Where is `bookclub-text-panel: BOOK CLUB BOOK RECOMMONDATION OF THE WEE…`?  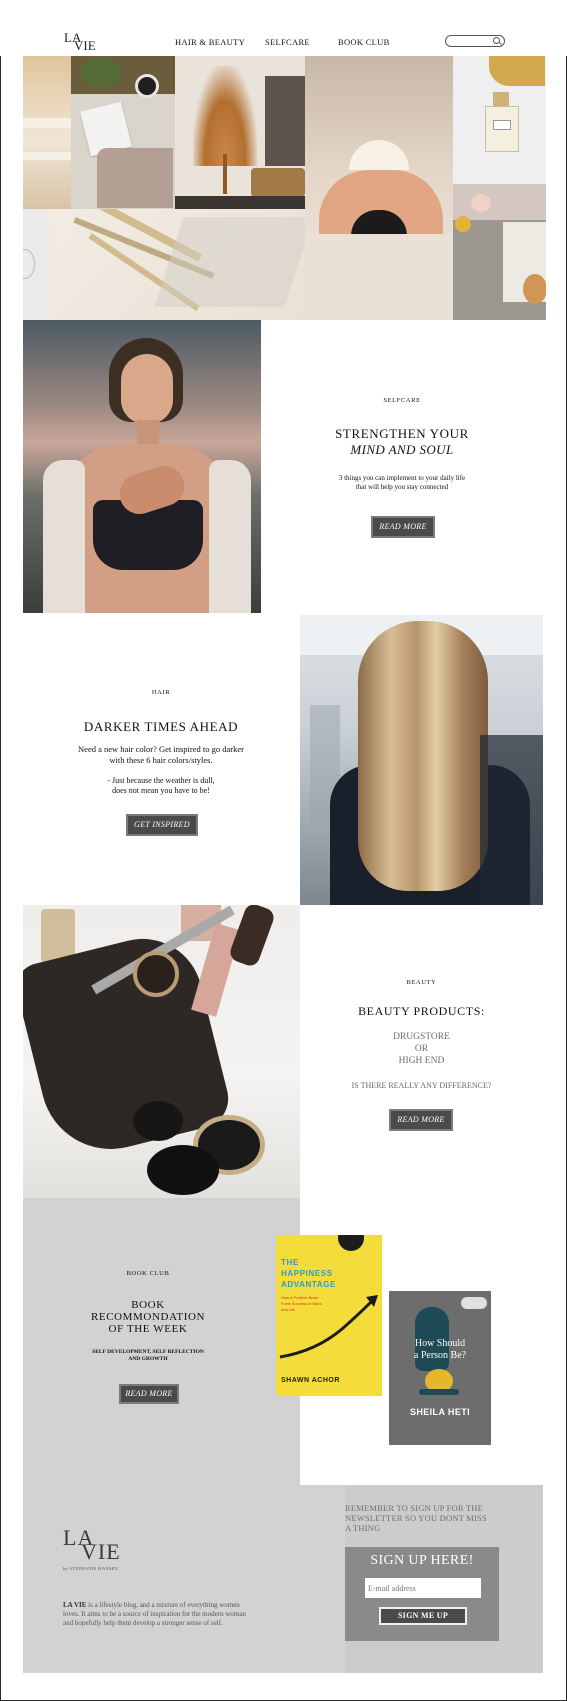 bookclub-text-panel: BOOK CLUB BOOK RECOMMONDATION OF THE WEE… is located at coordinates (161, 1341).